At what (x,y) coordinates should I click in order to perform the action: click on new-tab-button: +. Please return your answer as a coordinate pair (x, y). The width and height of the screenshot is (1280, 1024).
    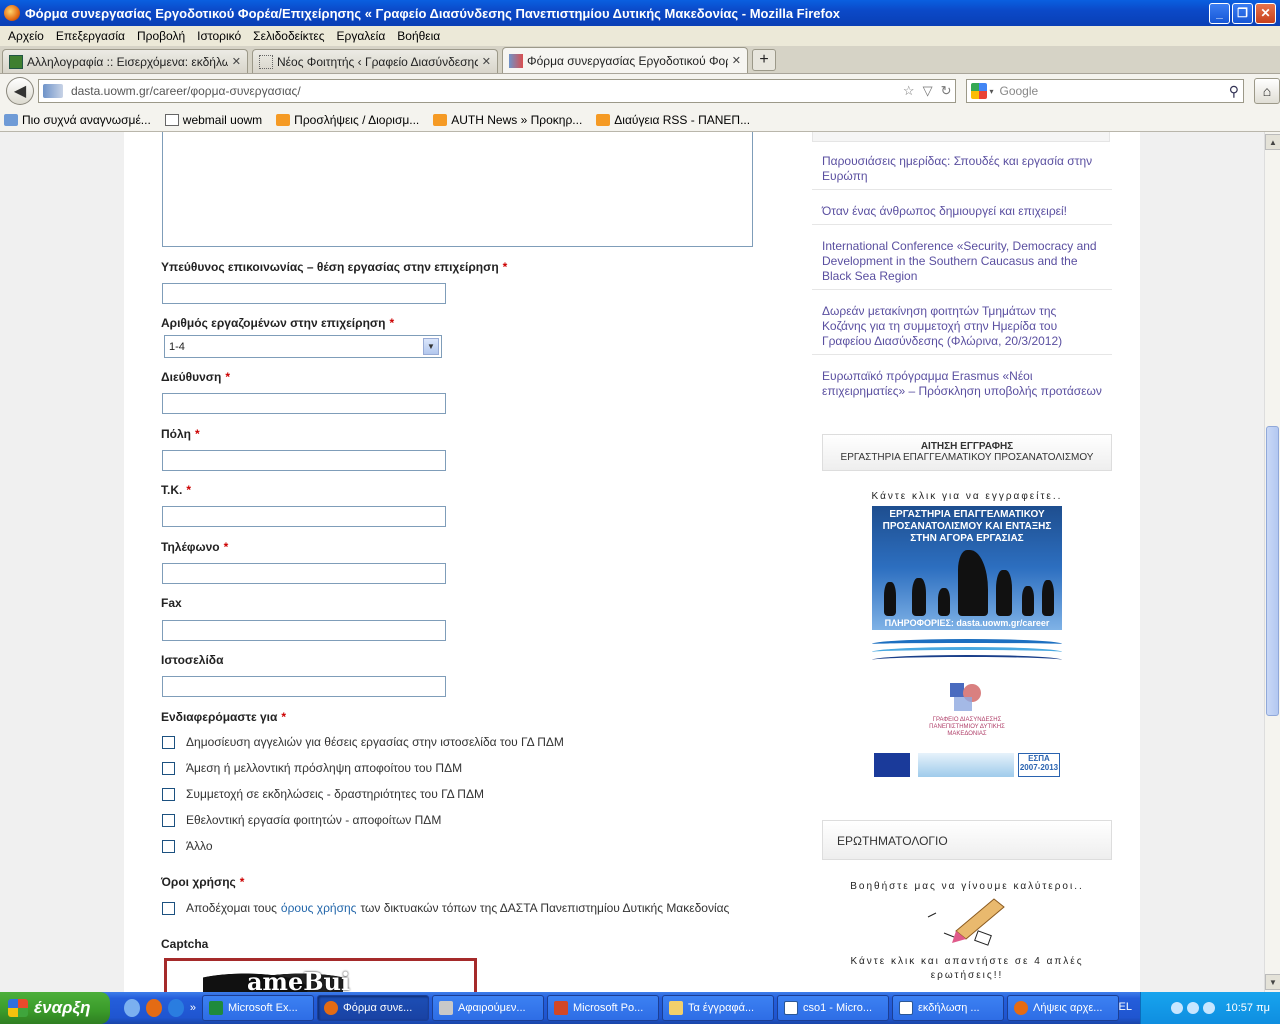
    Looking at the image, I should click on (764, 60).